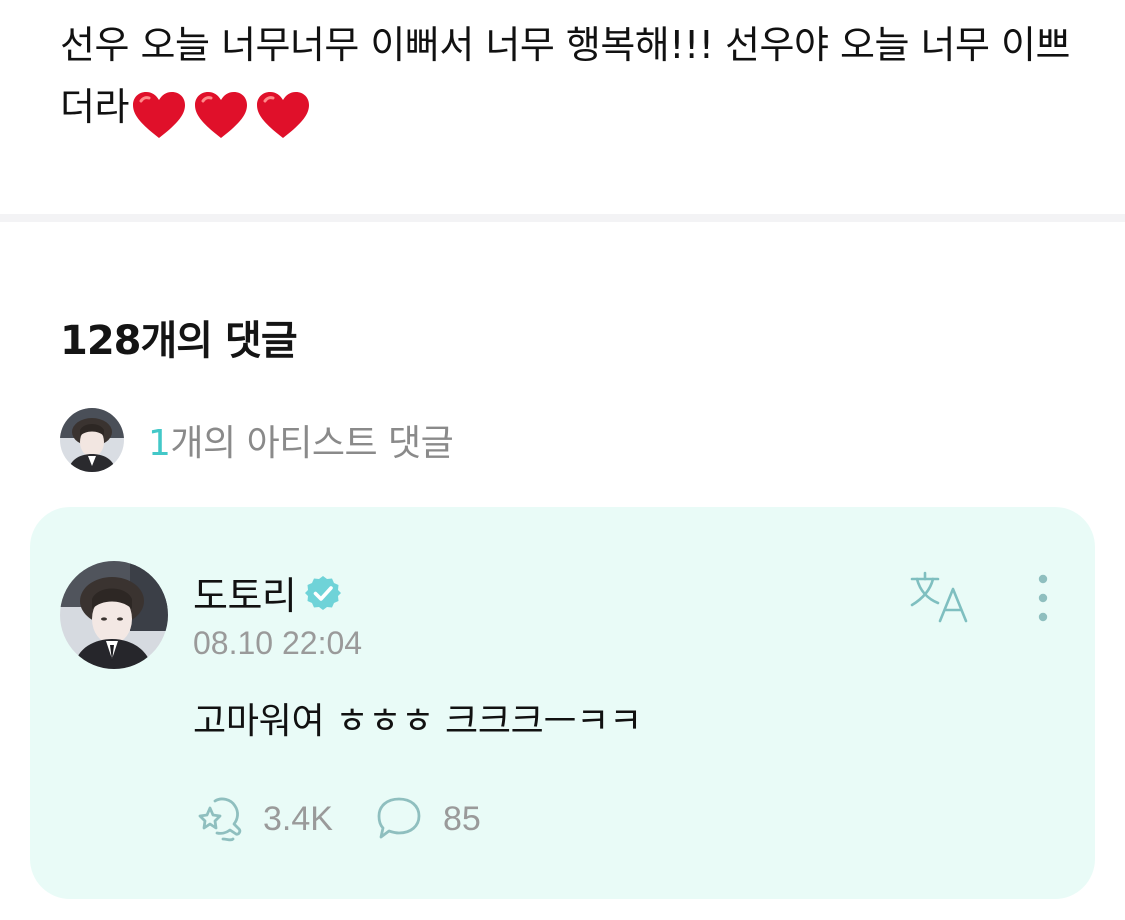 The image size is (1125, 920). I want to click on author-line: 도토리, so click(267, 592).